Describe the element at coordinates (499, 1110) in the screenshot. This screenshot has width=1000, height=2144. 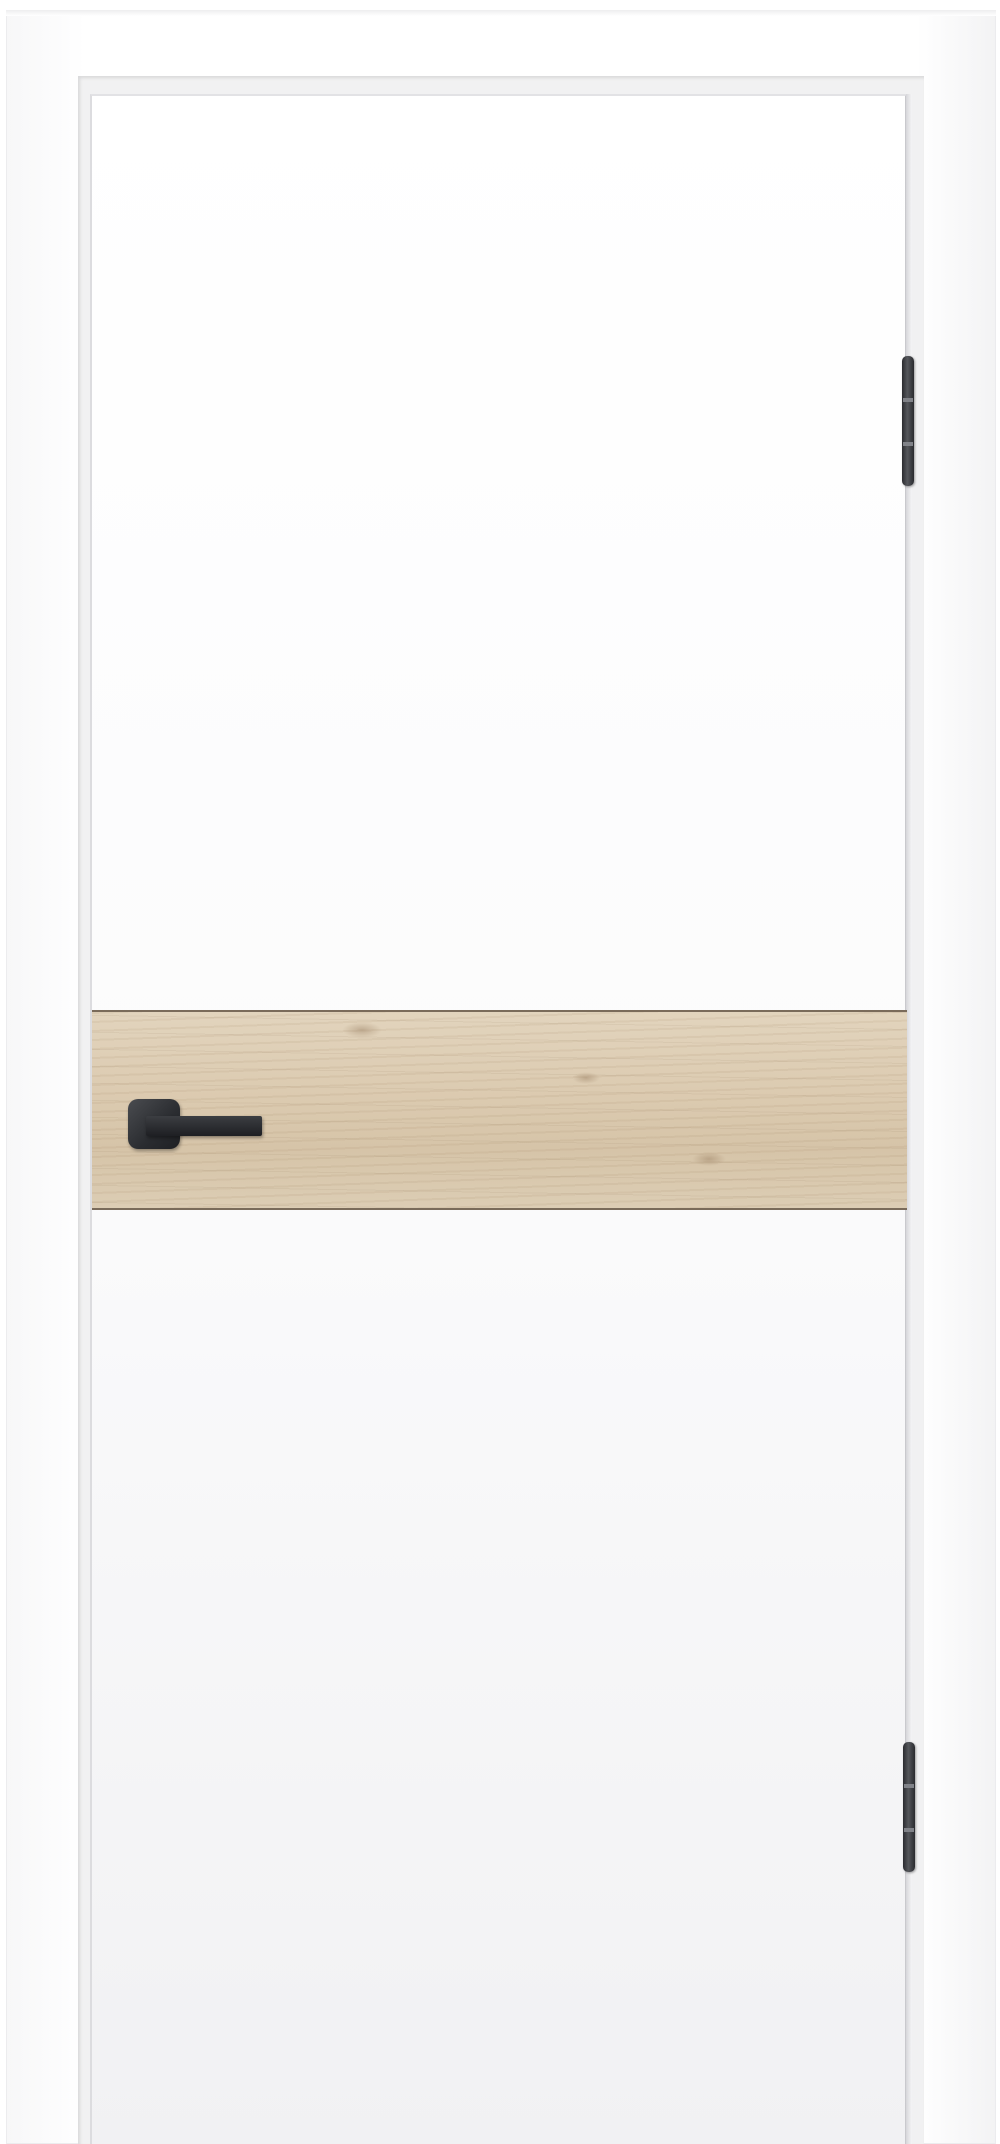
I see `wood-insert-stripe` at that location.